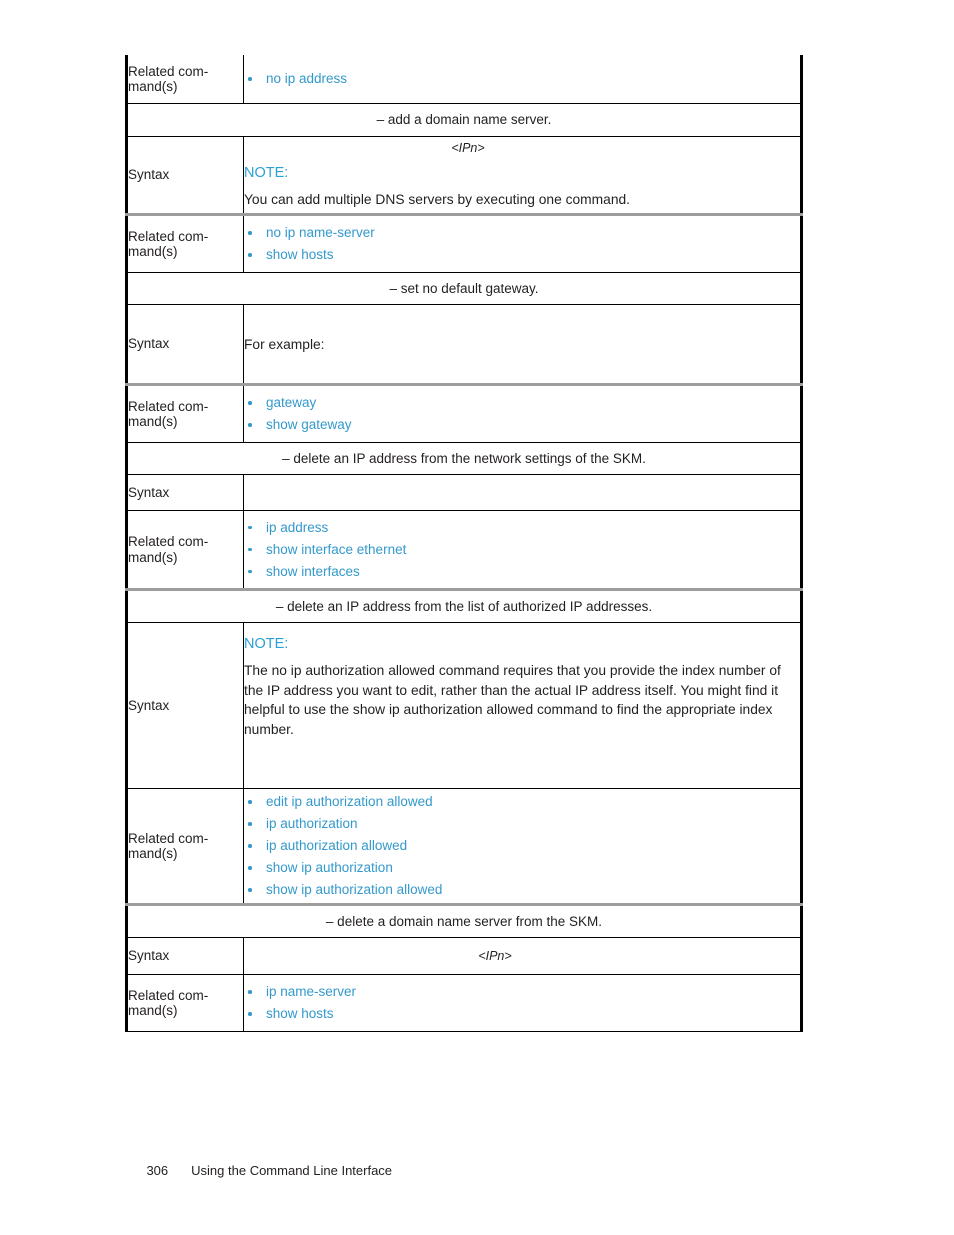  I want to click on table-row: Syntax <IPn>, so click(464, 956).